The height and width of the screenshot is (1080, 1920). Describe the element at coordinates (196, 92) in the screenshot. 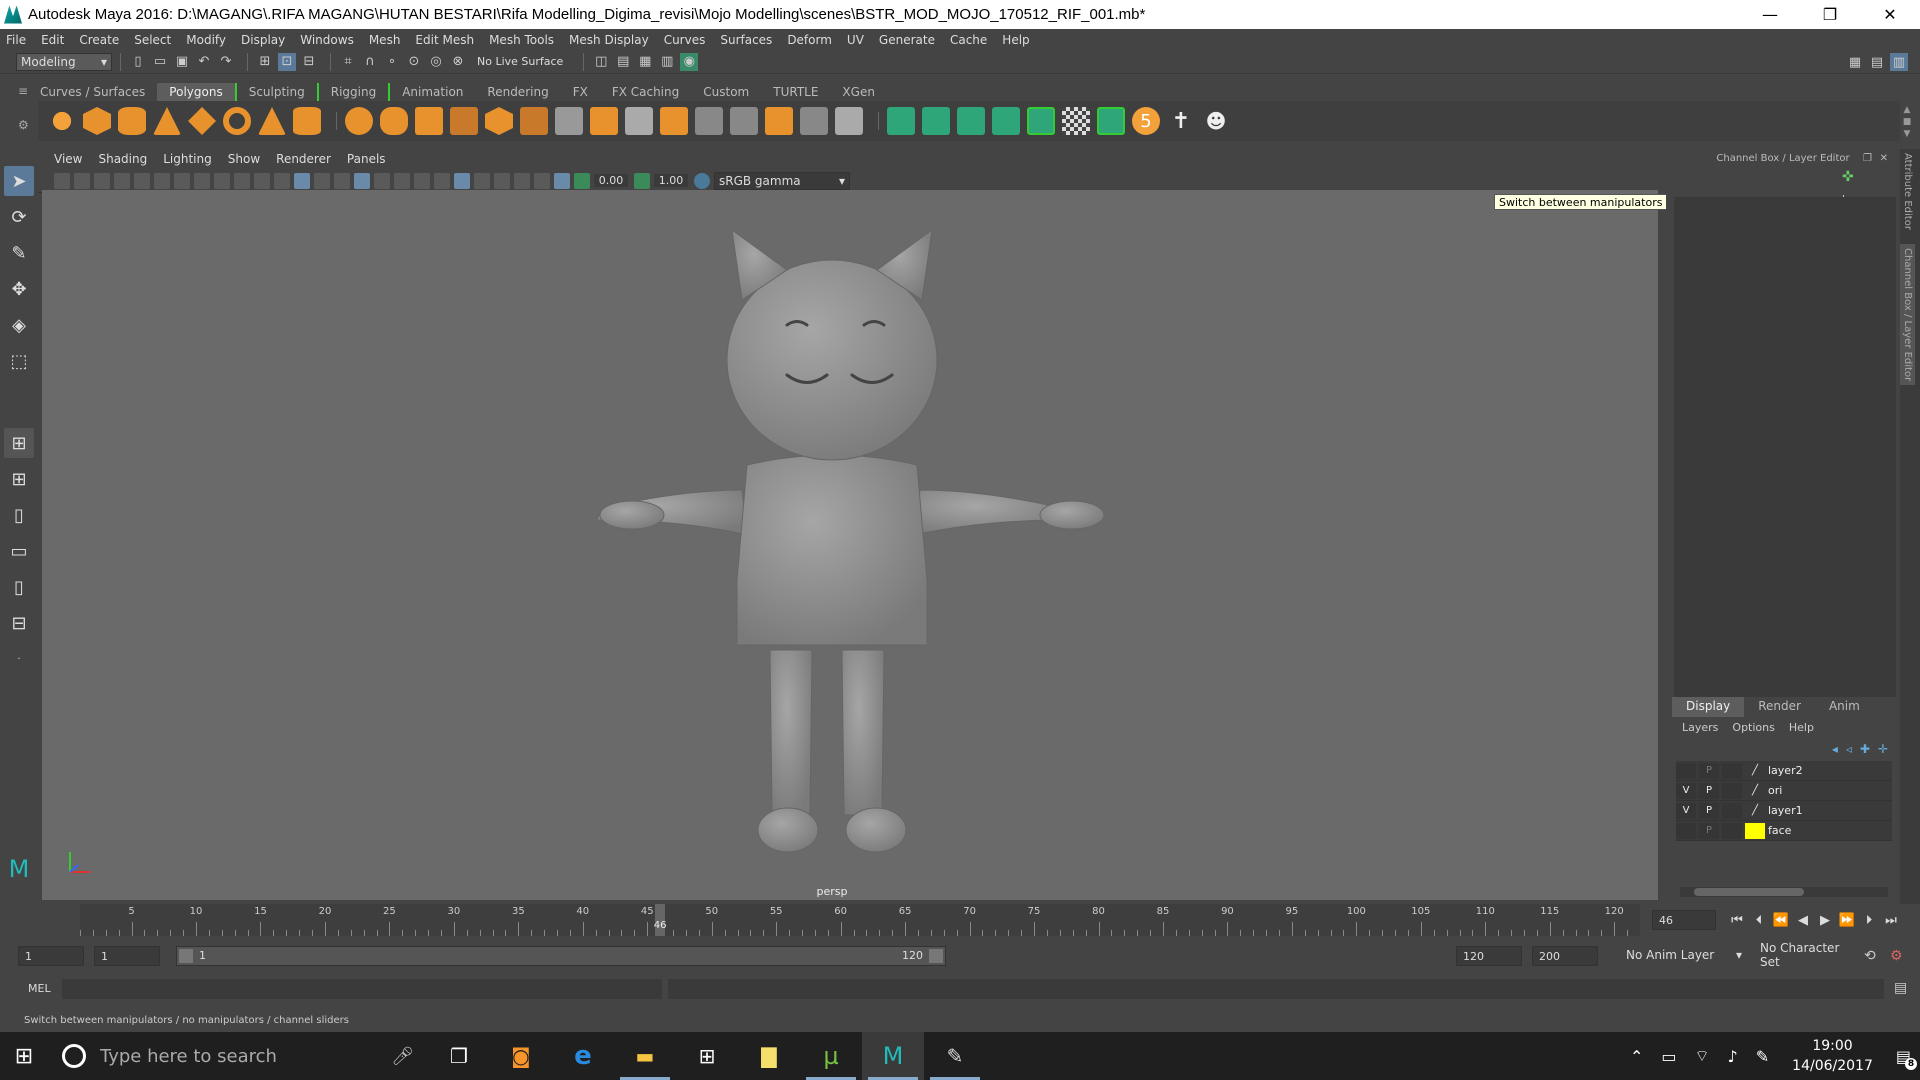

I see `tab-polygons: Polygons` at that location.